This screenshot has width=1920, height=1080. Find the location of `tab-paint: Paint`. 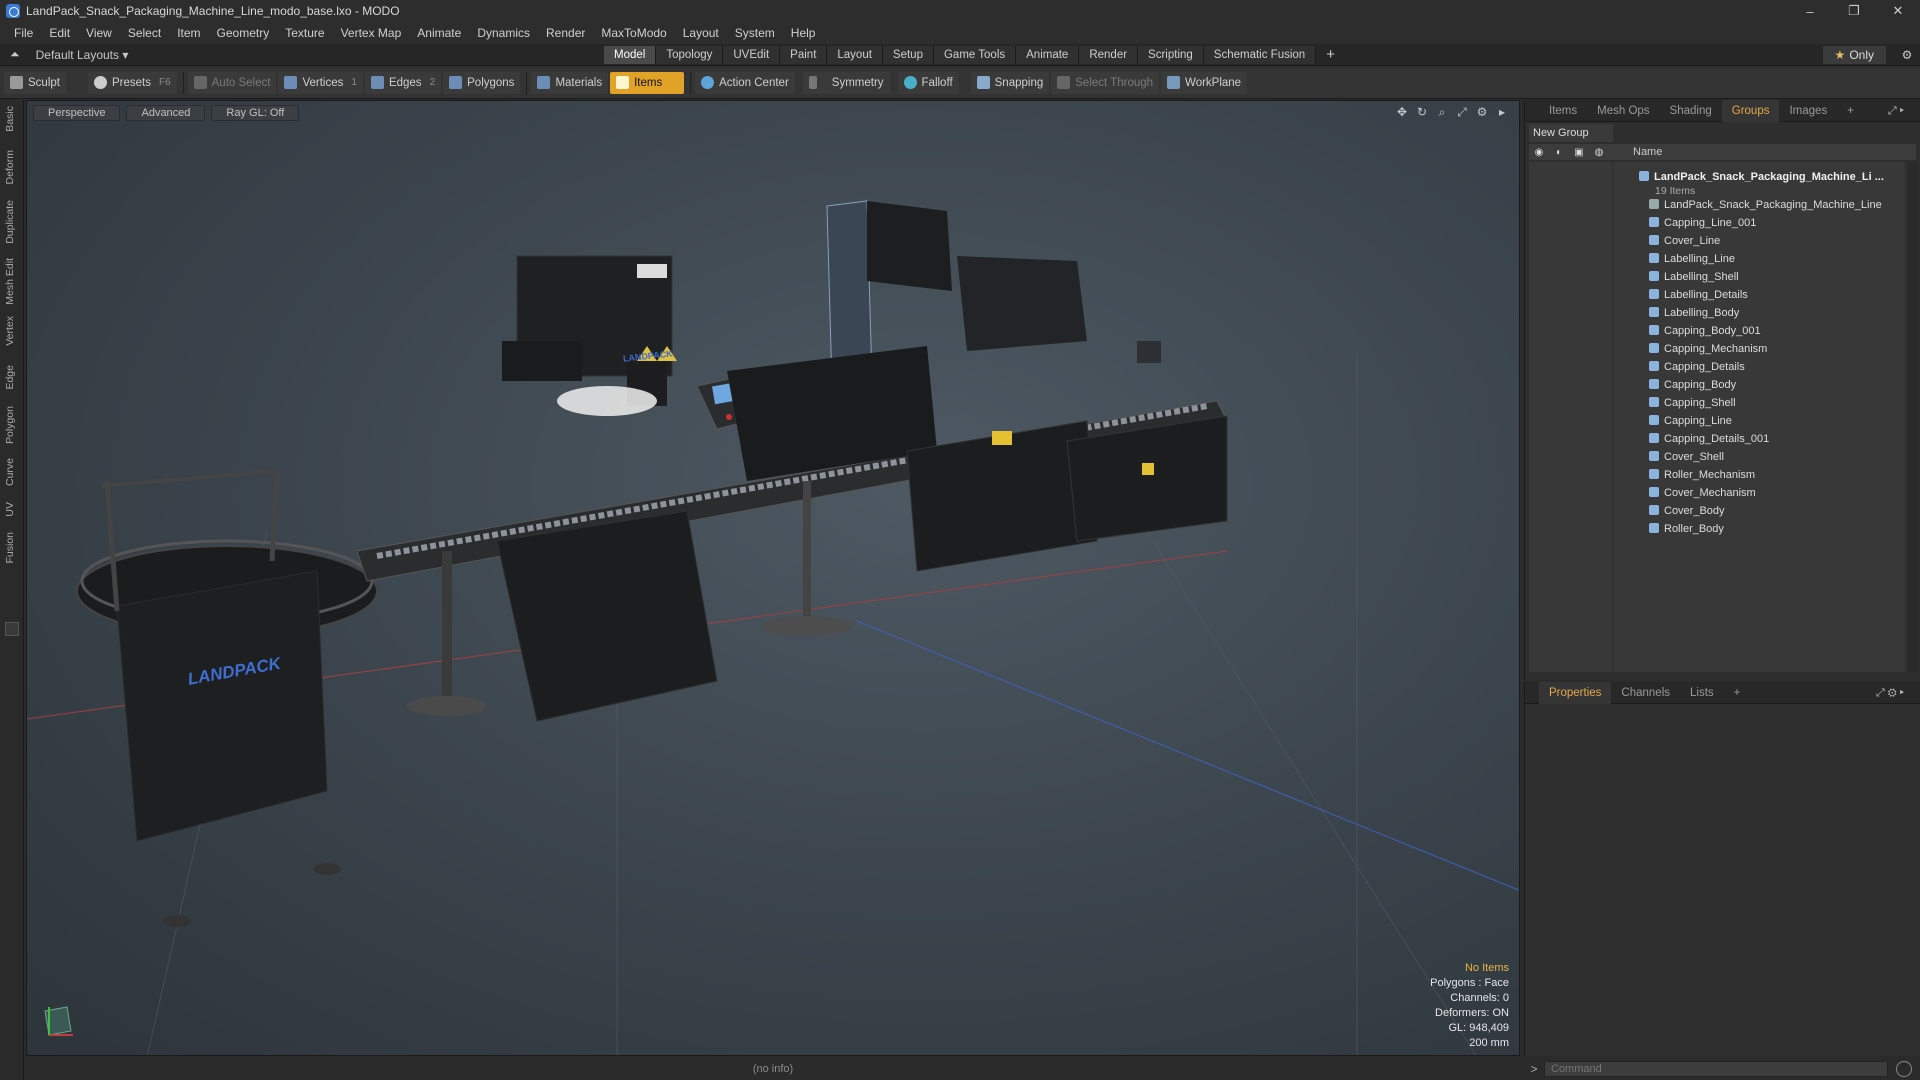

tab-paint: Paint is located at coordinates (804, 55).